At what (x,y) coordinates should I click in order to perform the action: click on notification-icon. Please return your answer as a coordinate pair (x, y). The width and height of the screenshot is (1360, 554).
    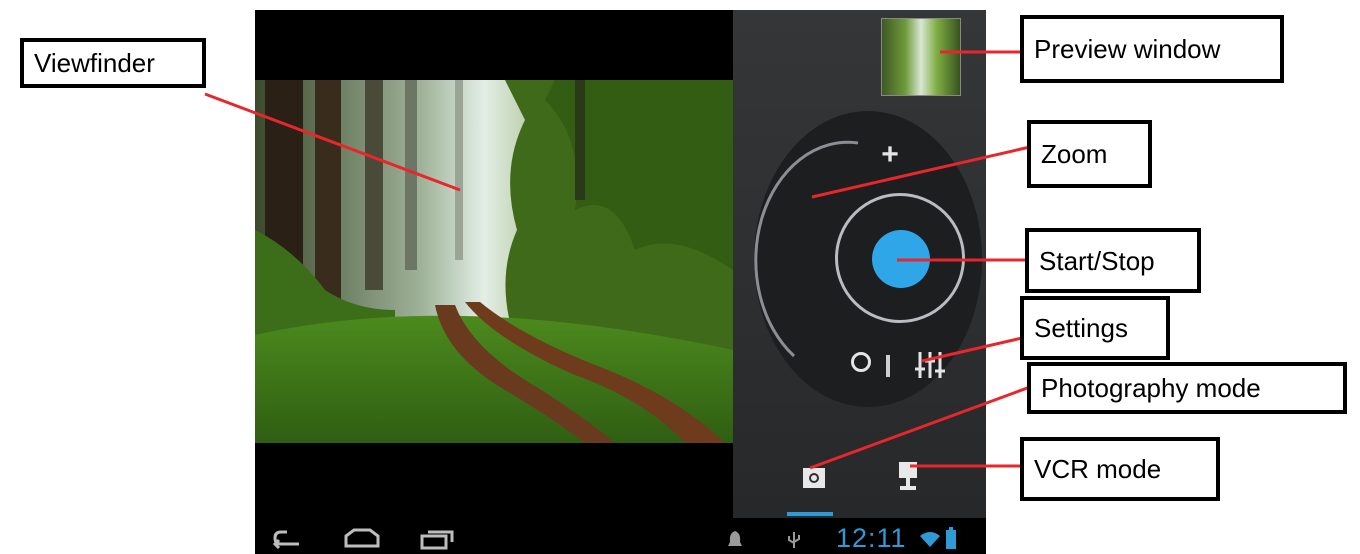
    Looking at the image, I should click on (735, 538).